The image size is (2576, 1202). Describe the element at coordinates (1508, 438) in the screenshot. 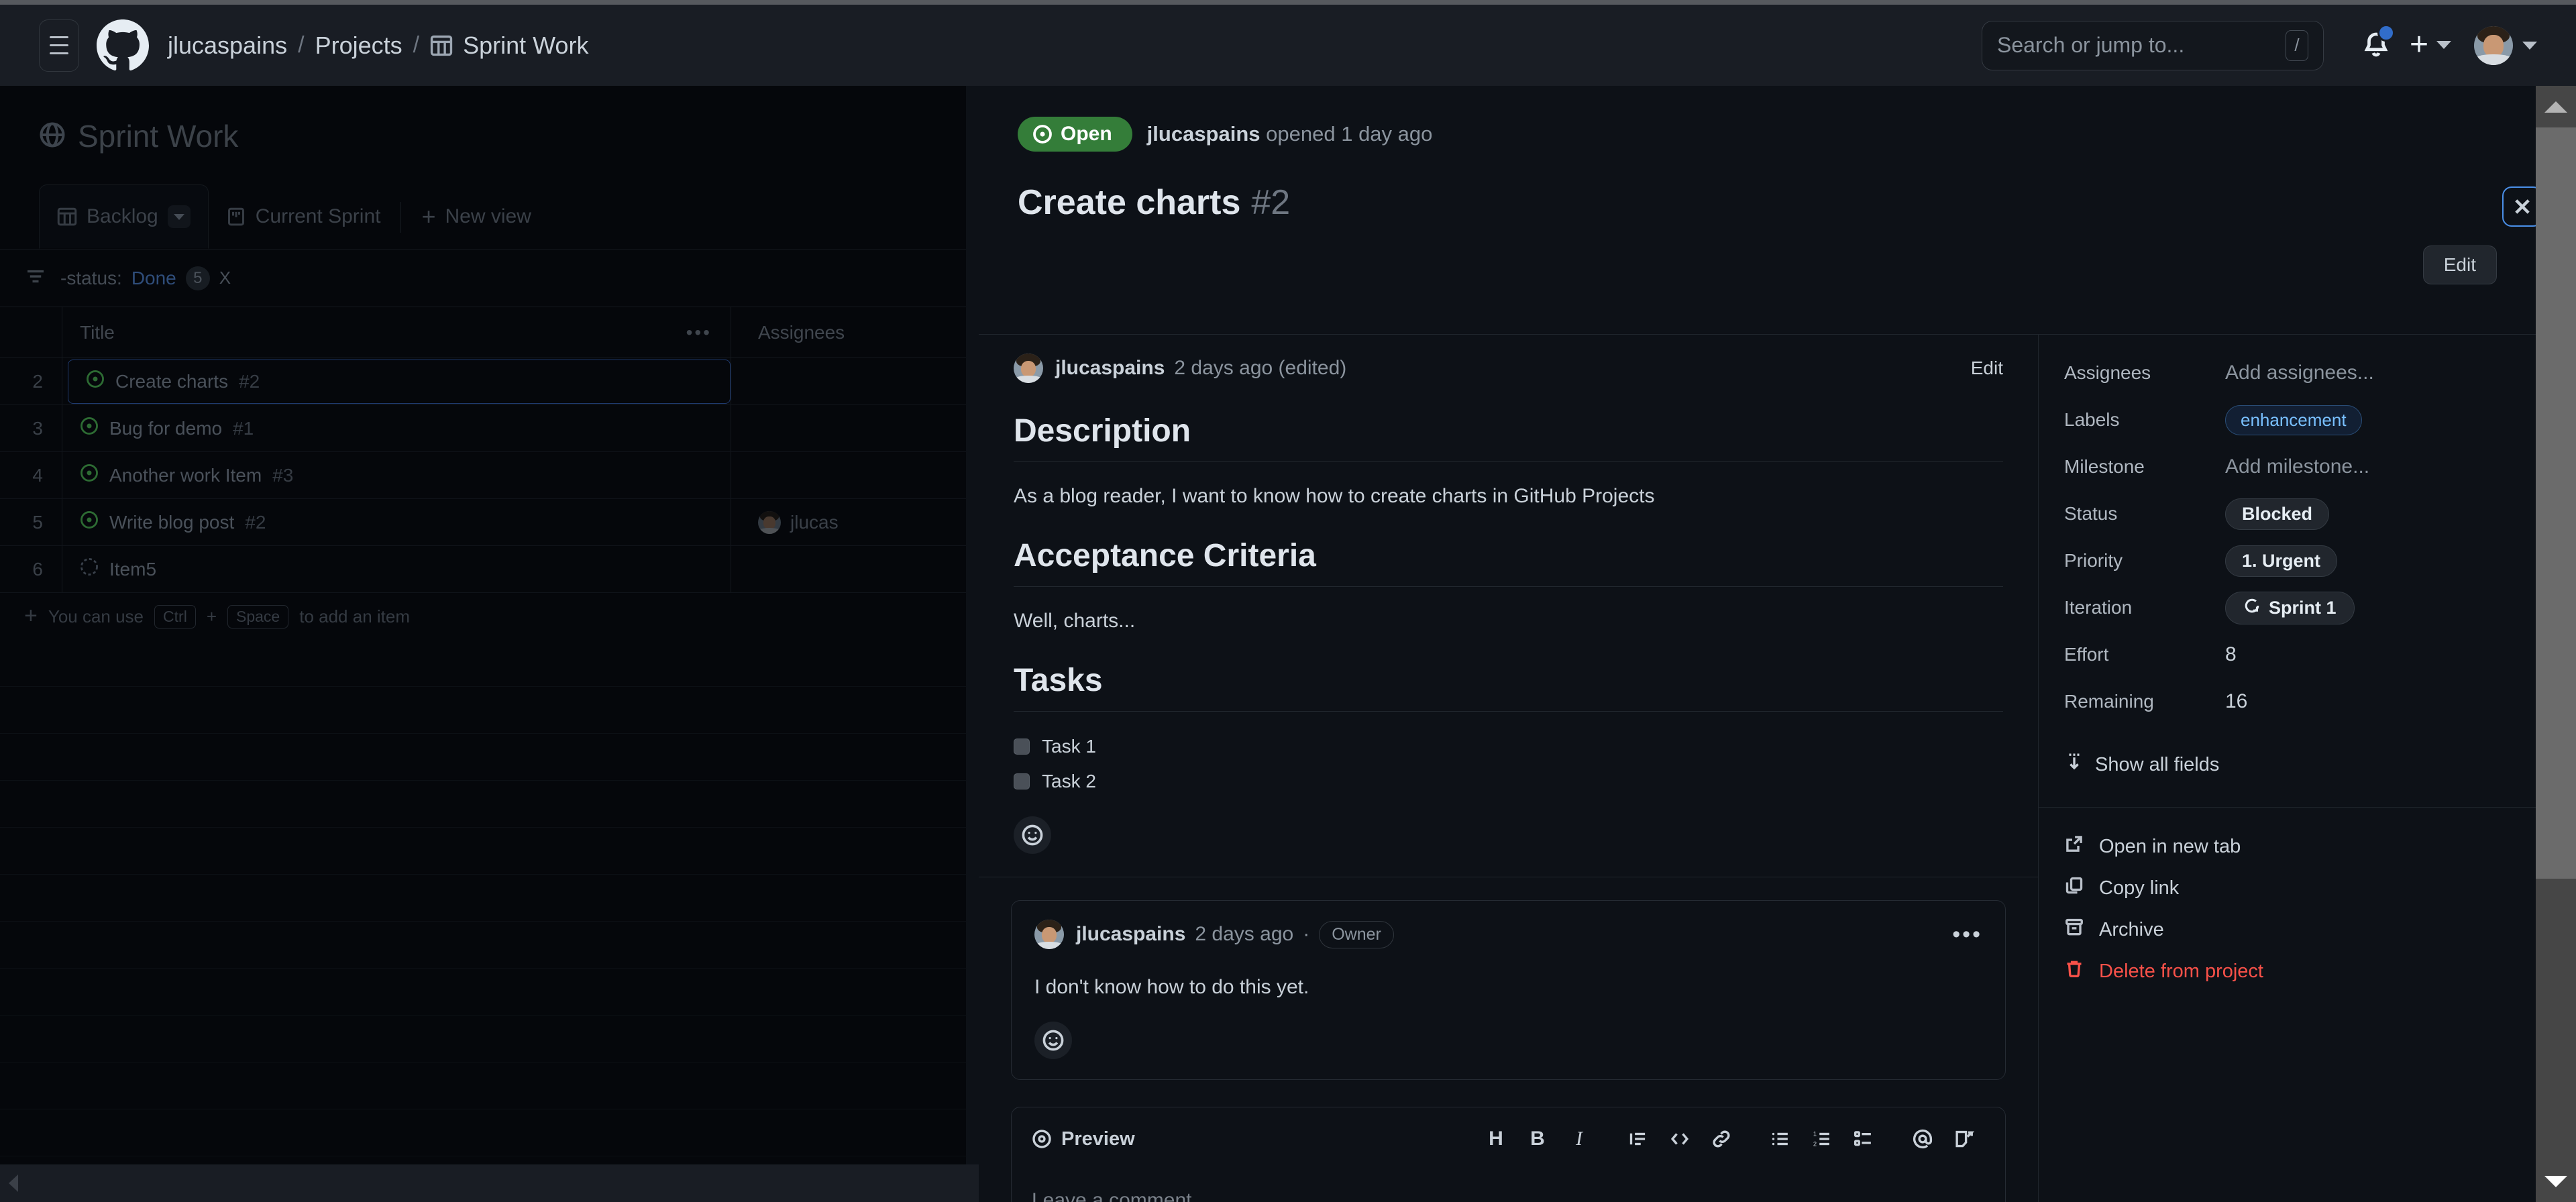

I see `section-heading-description: Description` at that location.